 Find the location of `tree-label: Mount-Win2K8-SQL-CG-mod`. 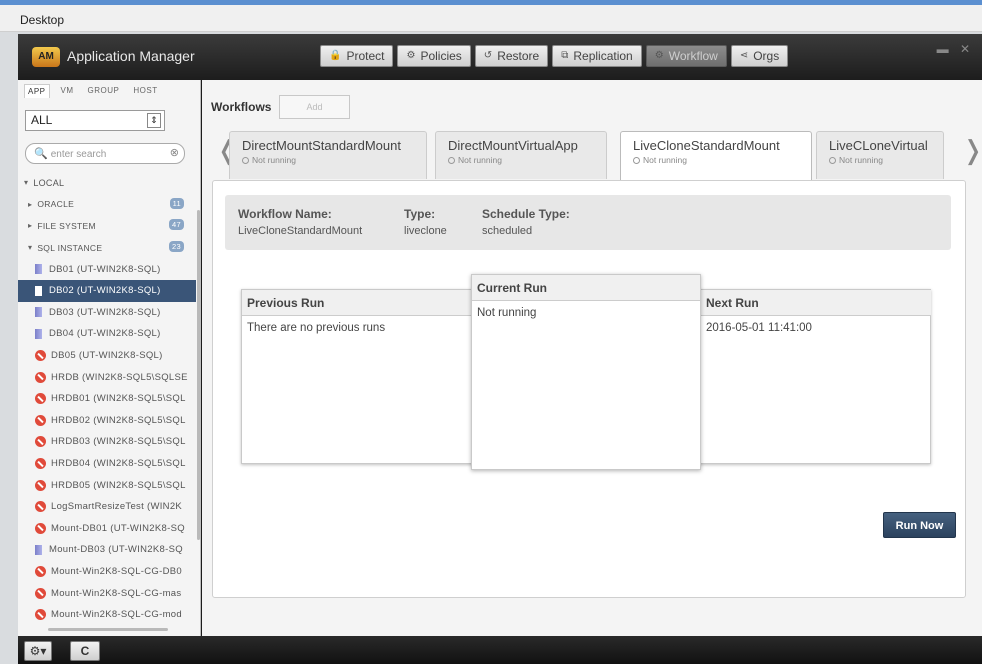

tree-label: Mount-Win2K8-SQL-CG-mod is located at coordinates (116, 615).